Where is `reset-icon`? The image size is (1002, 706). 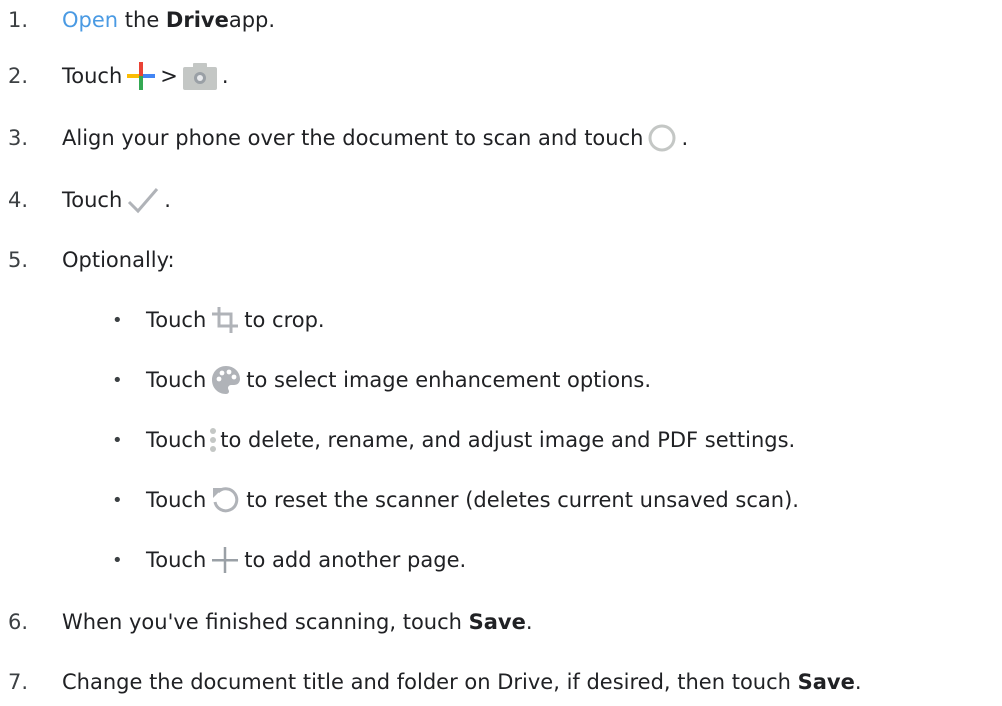 reset-icon is located at coordinates (226, 500).